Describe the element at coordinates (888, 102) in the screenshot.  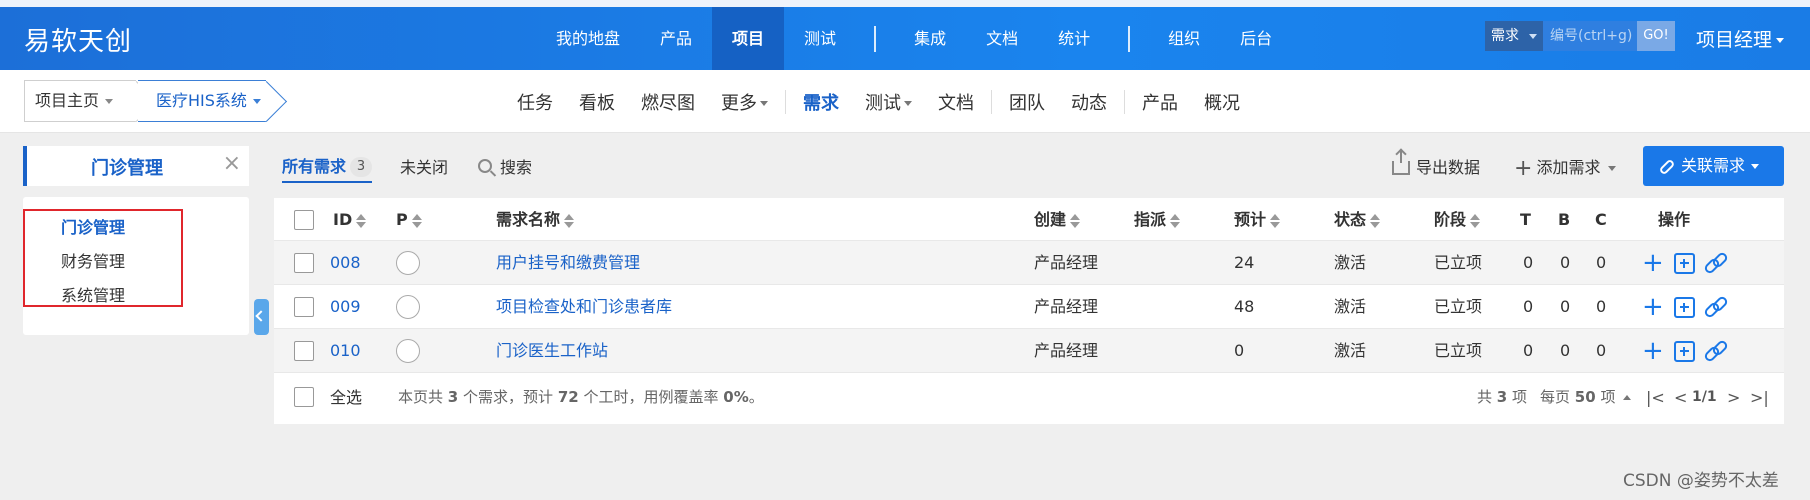
I see `tab-test: 测试` at that location.